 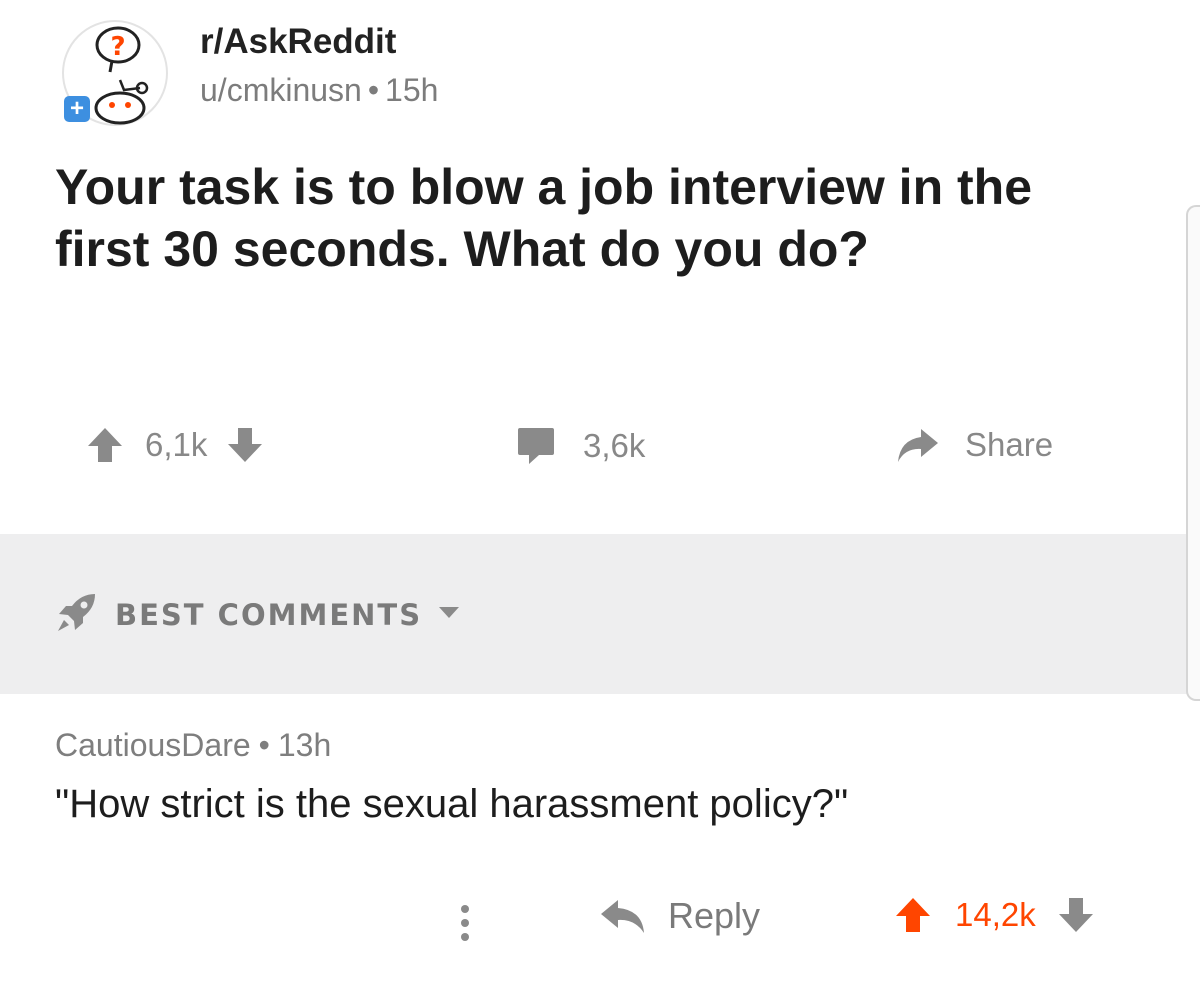 I want to click on share-label: Share, so click(x=1009, y=444).